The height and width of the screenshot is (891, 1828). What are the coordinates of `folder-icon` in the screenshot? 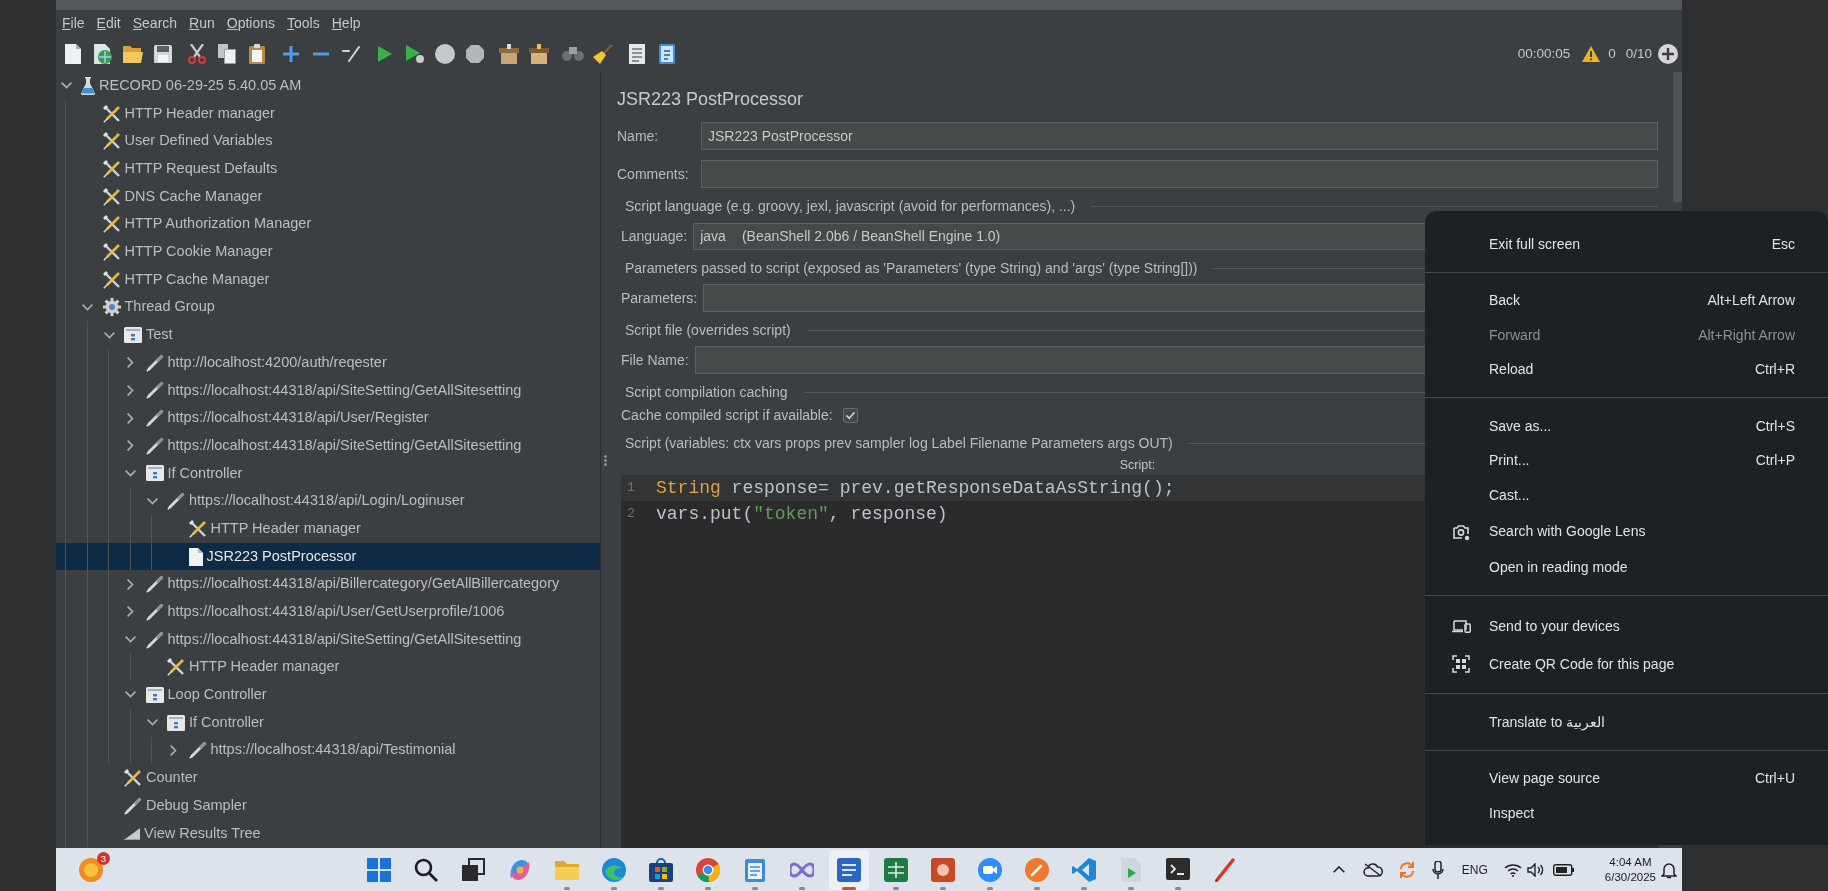 It's located at (133, 54).